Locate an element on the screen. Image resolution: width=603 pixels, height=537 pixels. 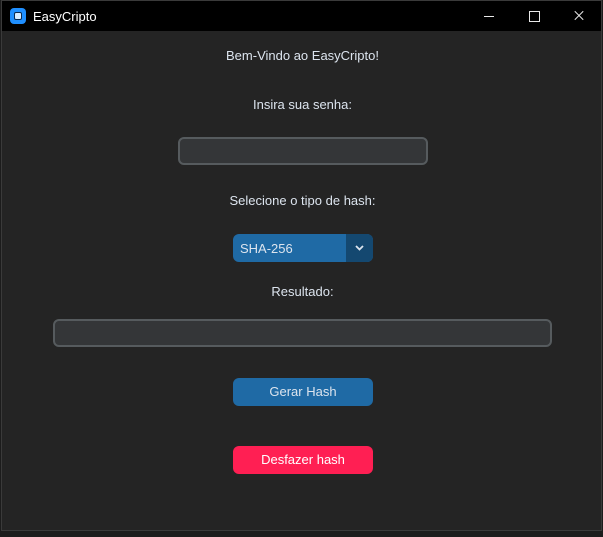
hash-type-value: SHA-256 is located at coordinates (266, 248).